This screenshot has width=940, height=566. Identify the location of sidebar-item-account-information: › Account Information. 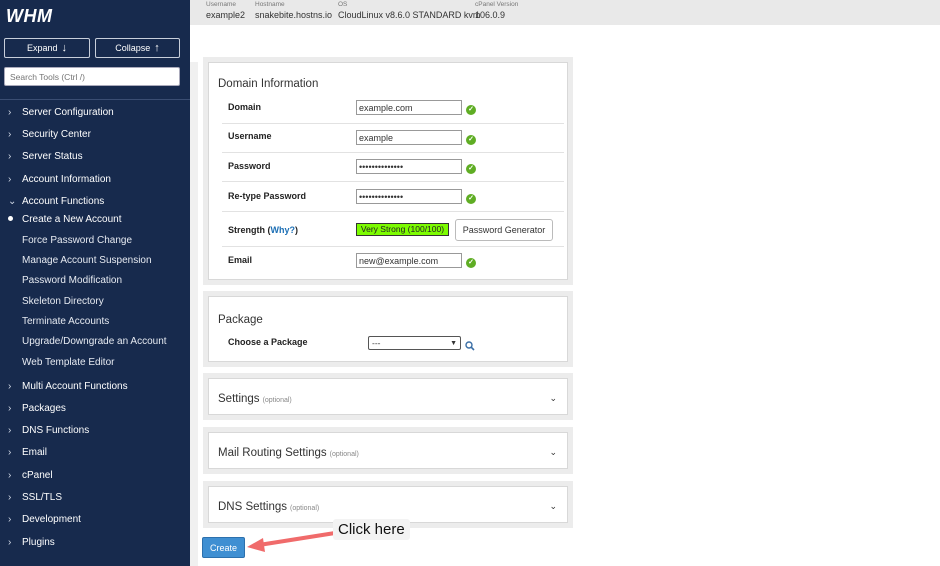
(55, 179).